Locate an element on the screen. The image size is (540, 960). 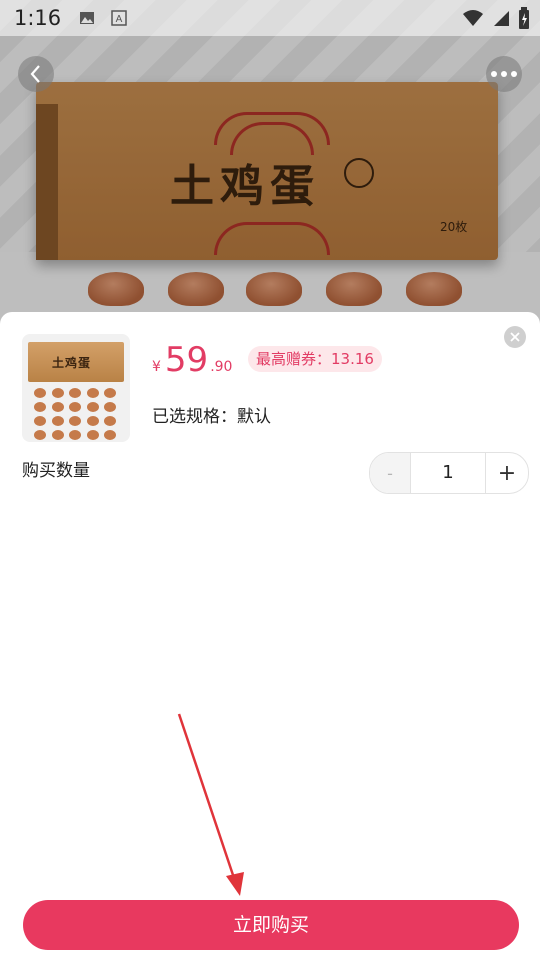
price: ¥ 59 .90 is located at coordinates (192, 362).